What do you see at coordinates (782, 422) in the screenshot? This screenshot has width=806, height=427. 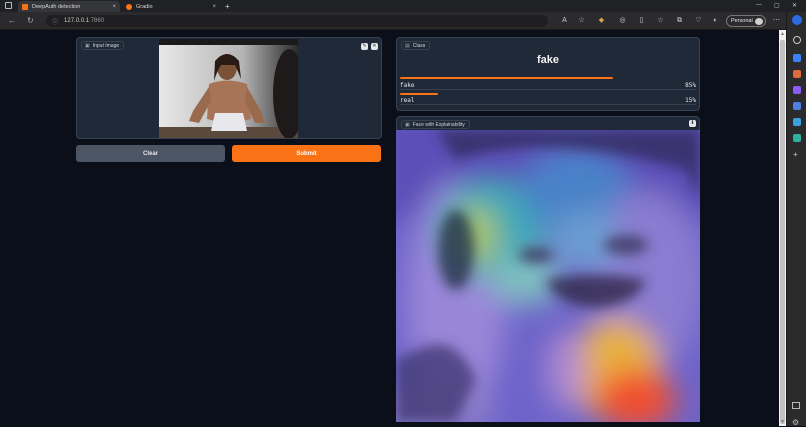 I see `scroll-down-icon: ▼` at bounding box center [782, 422].